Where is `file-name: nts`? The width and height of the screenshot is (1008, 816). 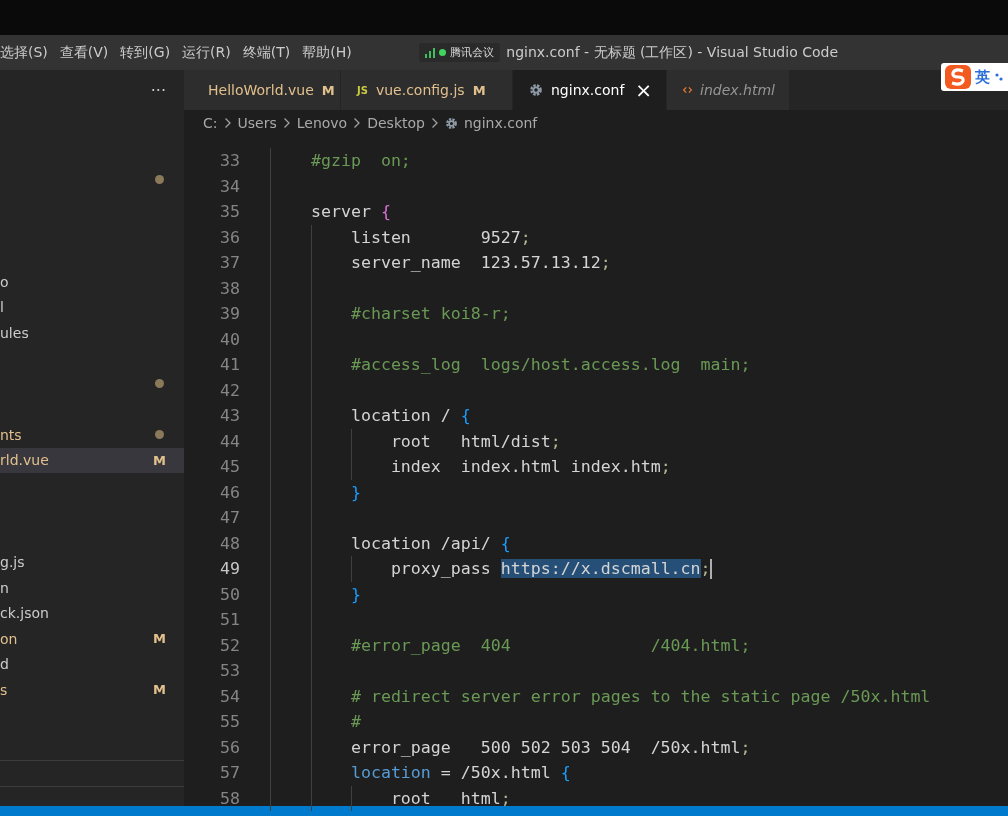 file-name: nts is located at coordinates (11, 434).